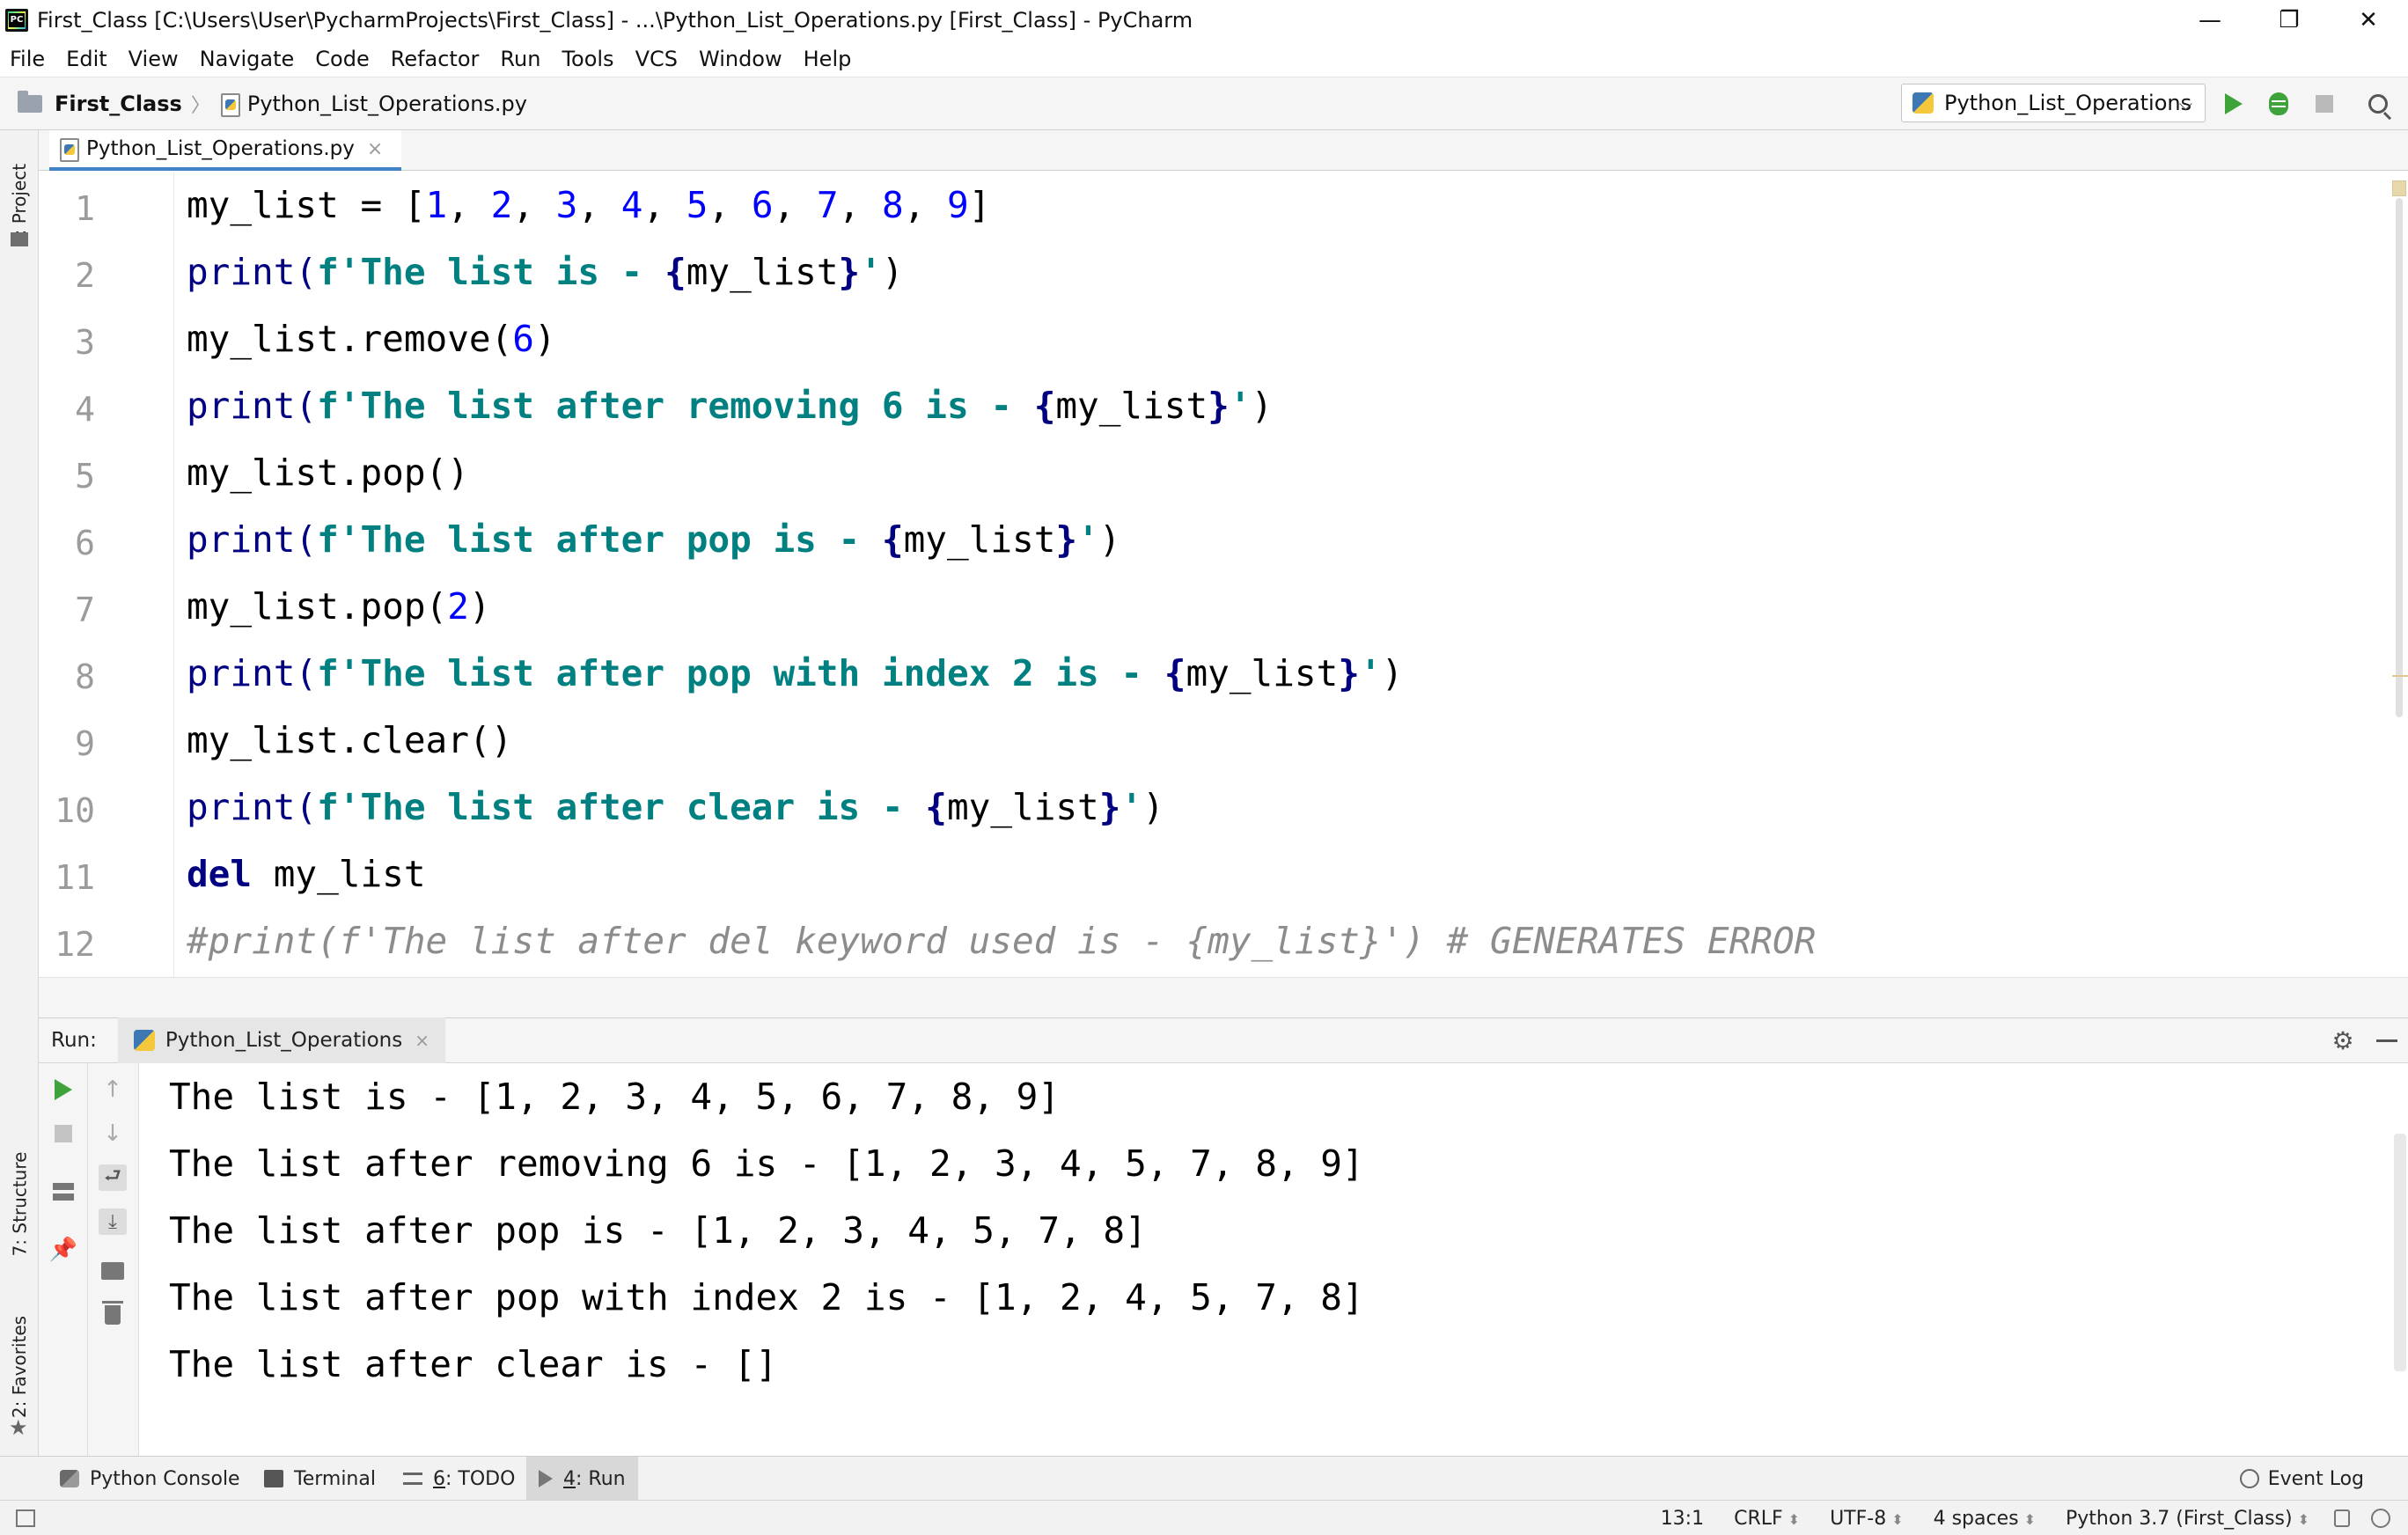 The height and width of the screenshot is (1535, 2408). Describe the element at coordinates (2399, 188) in the screenshot. I see `inspection-status-icon` at that location.